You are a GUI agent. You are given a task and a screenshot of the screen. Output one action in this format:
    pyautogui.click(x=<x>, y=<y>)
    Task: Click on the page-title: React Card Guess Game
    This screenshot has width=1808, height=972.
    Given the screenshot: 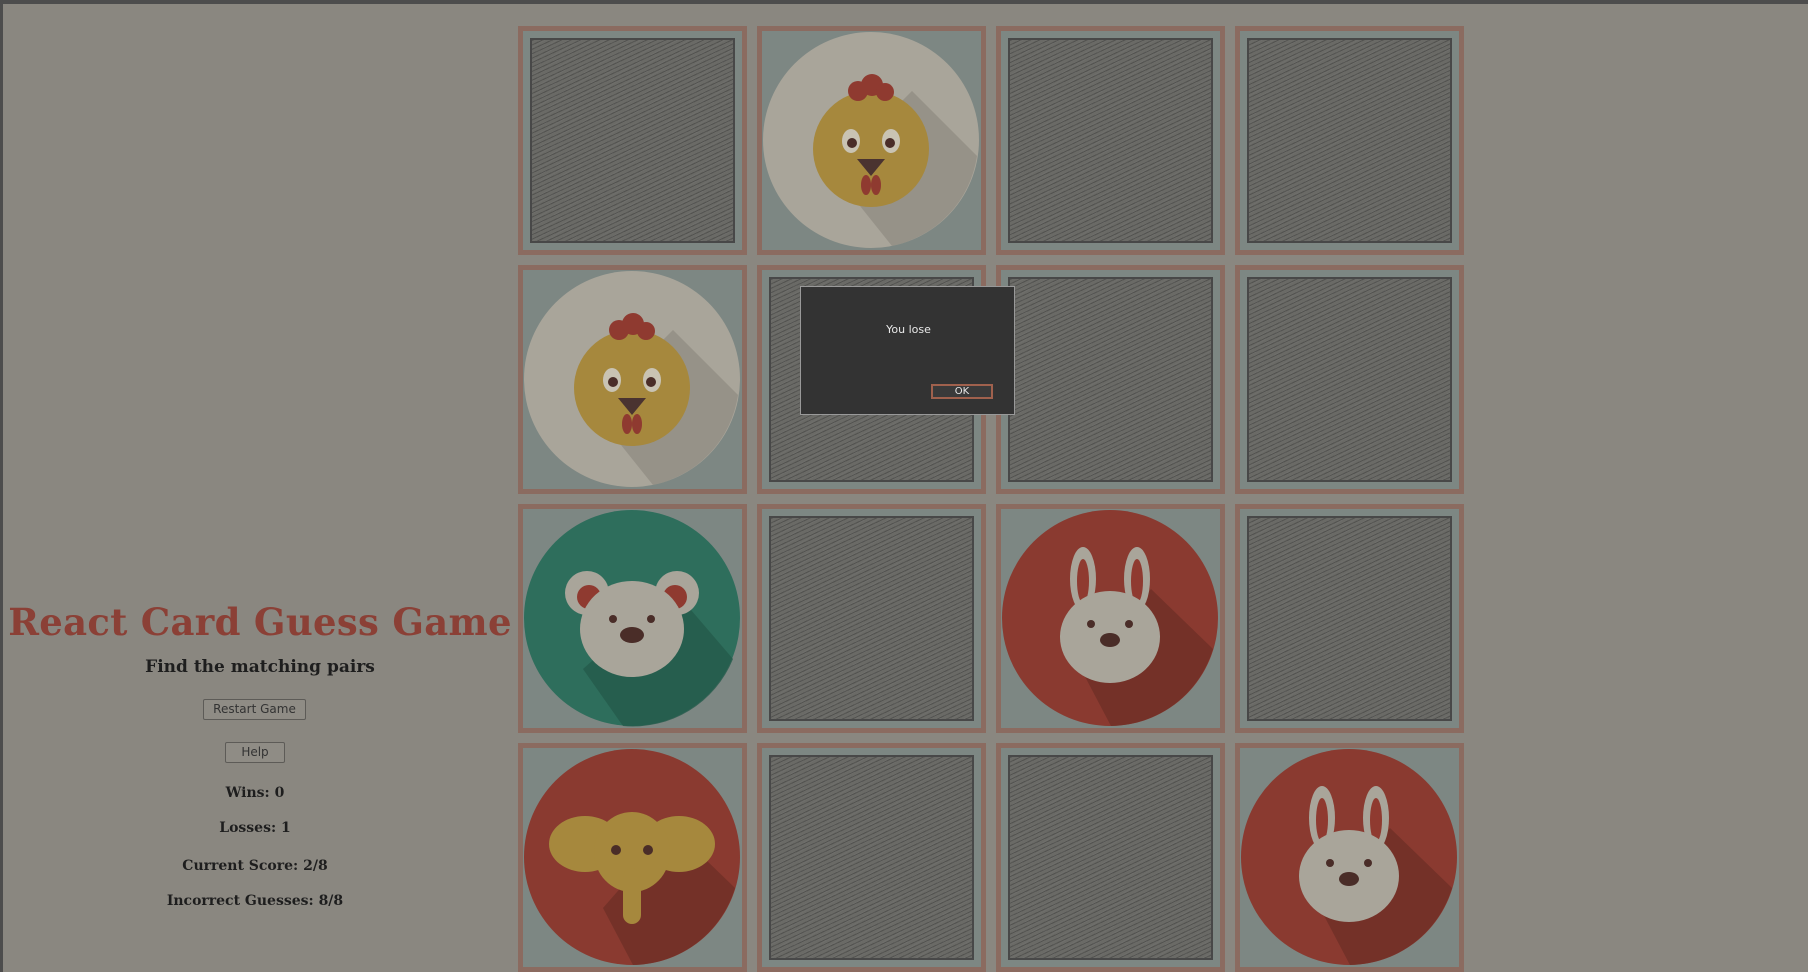 What is the action you would take?
    pyautogui.click(x=260, y=622)
    